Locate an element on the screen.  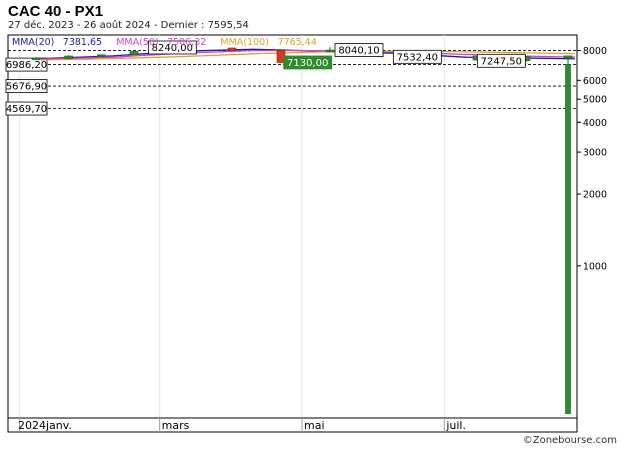
x-tick-label: 2024janv. is located at coordinates (45, 425).